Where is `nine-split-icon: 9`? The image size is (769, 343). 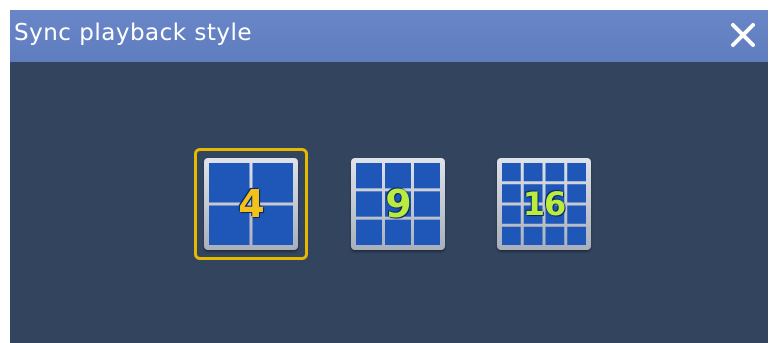 nine-split-icon: 9 is located at coordinates (398, 204).